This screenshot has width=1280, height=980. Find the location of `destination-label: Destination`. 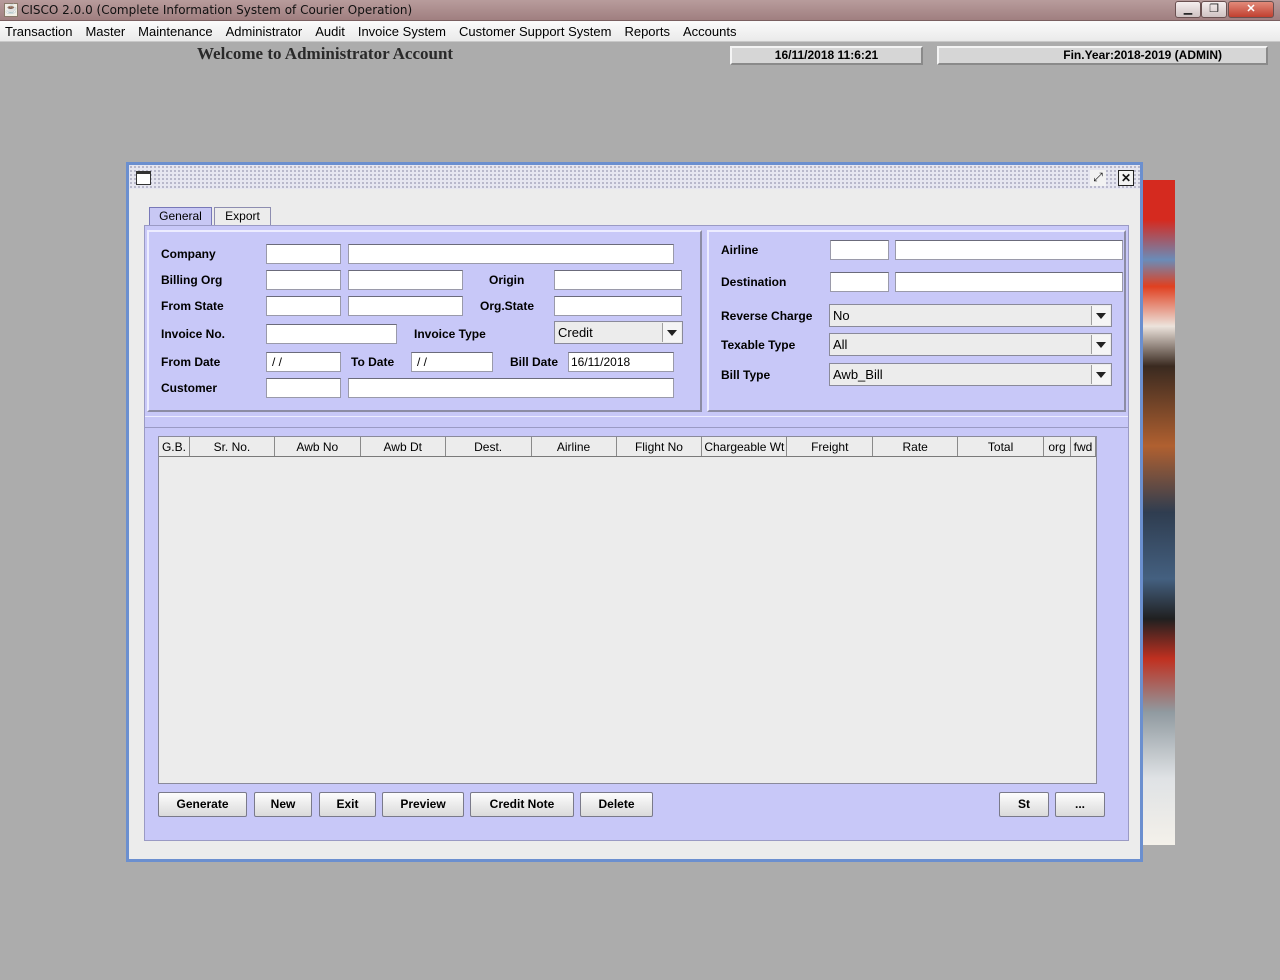

destination-label: Destination is located at coordinates (754, 282).